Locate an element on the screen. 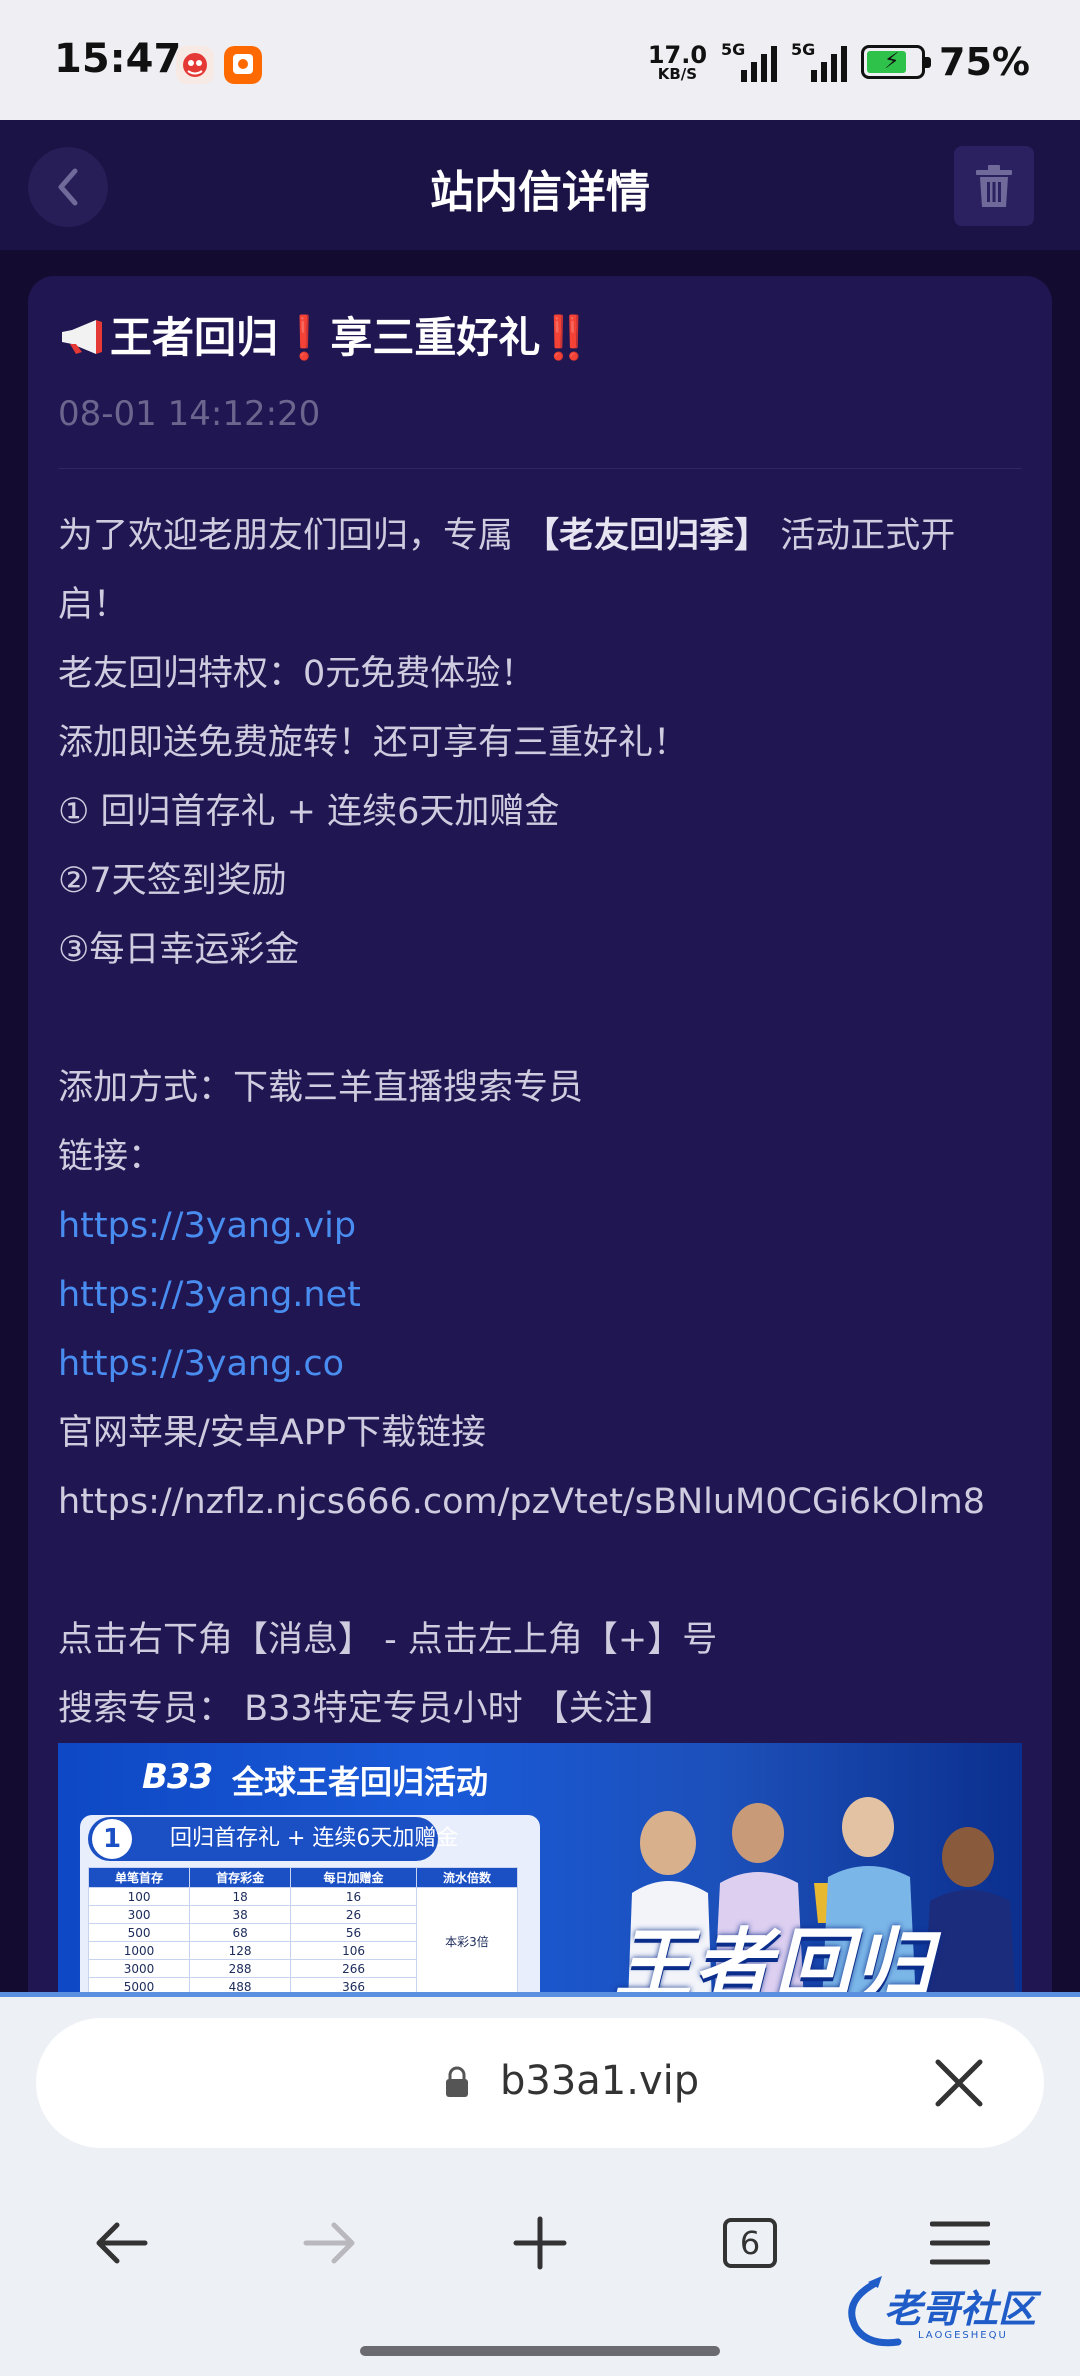 This screenshot has height=2376, width=1080. message-datetime: 08-01 14:12:20 is located at coordinates (189, 414).